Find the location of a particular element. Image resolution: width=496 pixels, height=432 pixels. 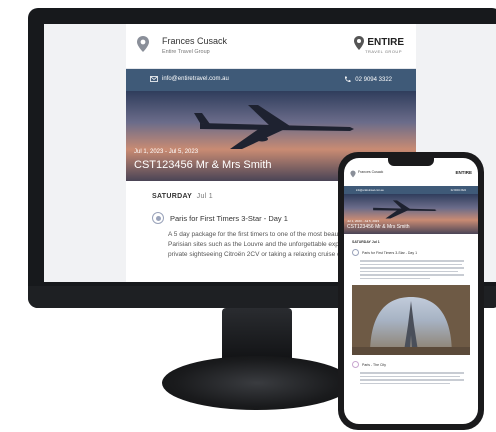

phone-tour-text is located at coordinates (411, 269).